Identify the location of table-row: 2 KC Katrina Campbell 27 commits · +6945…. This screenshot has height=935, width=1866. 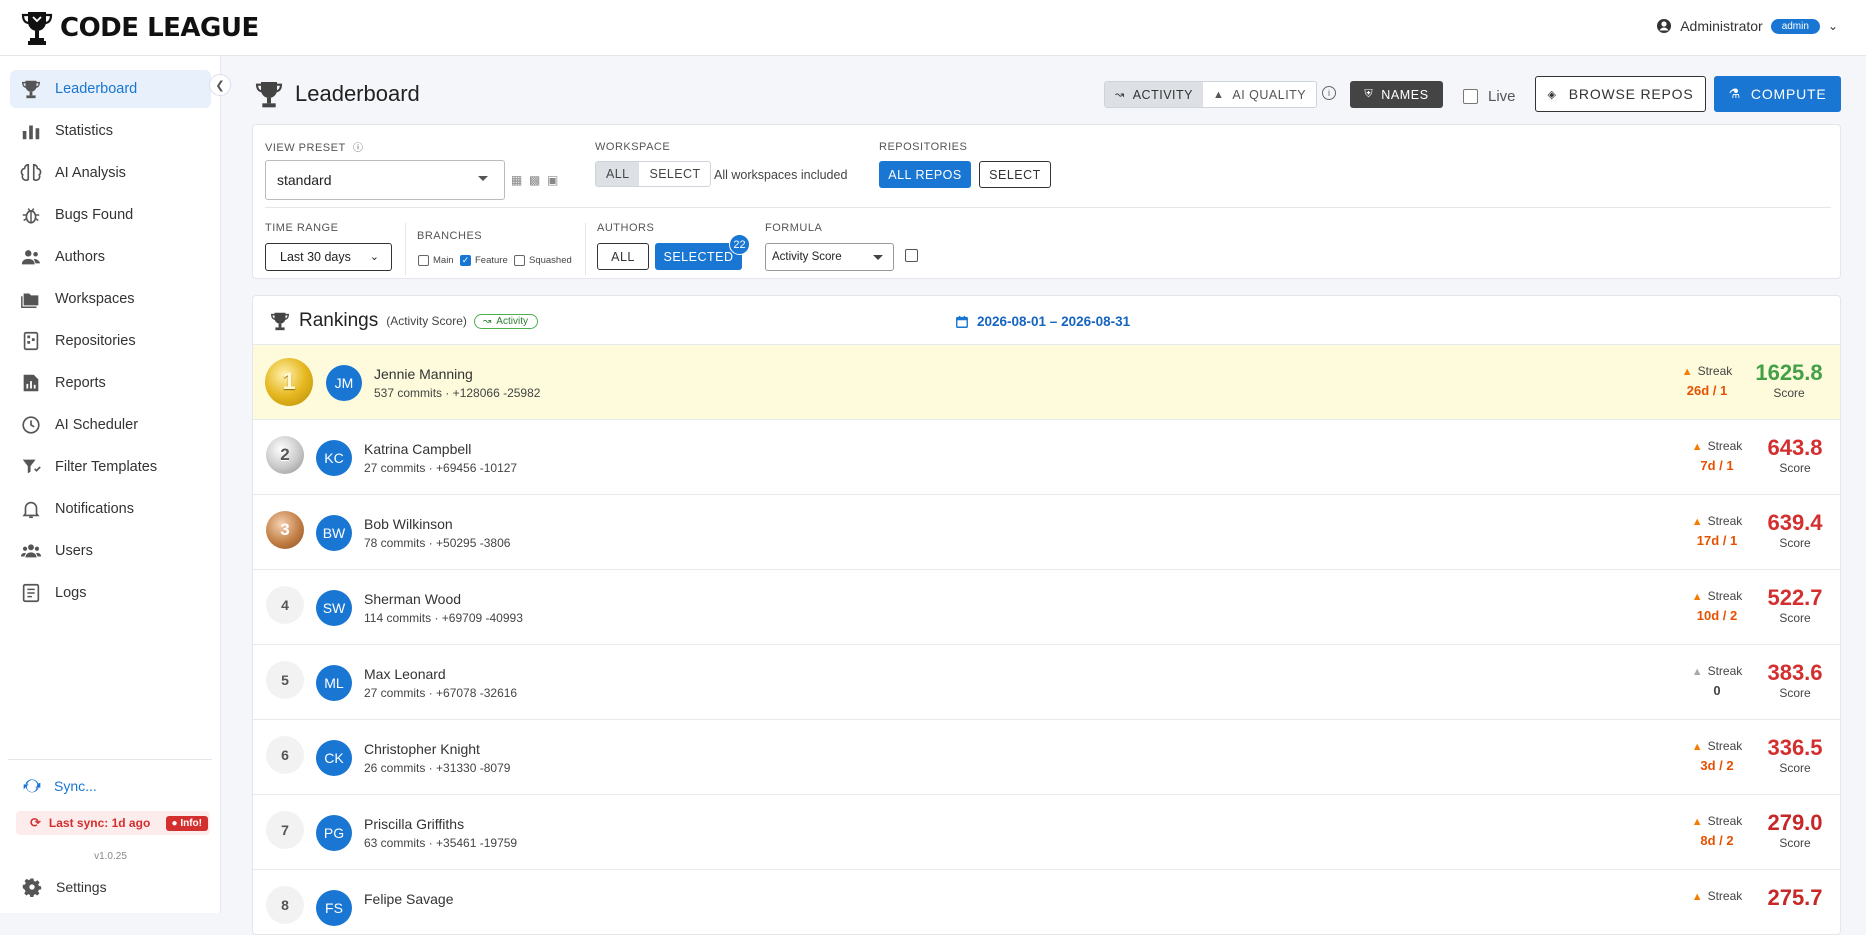
(1046, 456).